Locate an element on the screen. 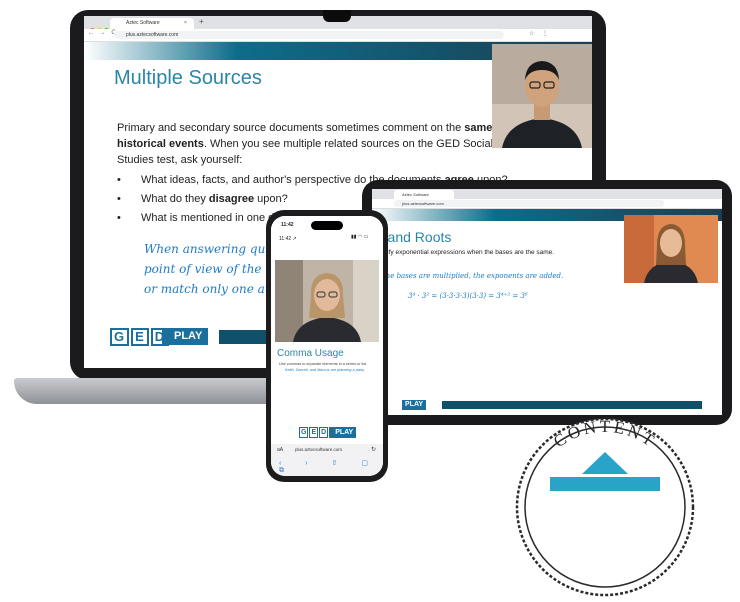  tab-close-icon: × is located at coordinates (185, 23).